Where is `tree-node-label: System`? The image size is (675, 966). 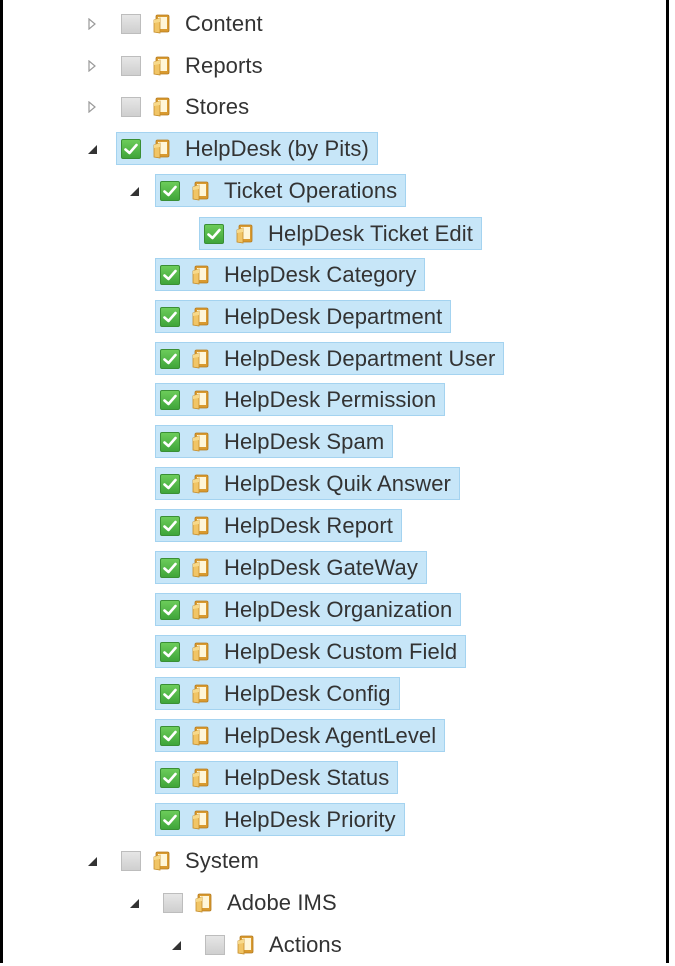 tree-node-label: System is located at coordinates (222, 860).